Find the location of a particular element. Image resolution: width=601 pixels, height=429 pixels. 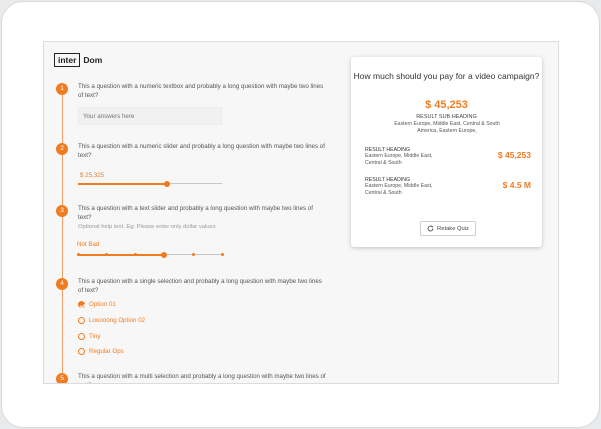

question-number: 2 is located at coordinates (62, 149).